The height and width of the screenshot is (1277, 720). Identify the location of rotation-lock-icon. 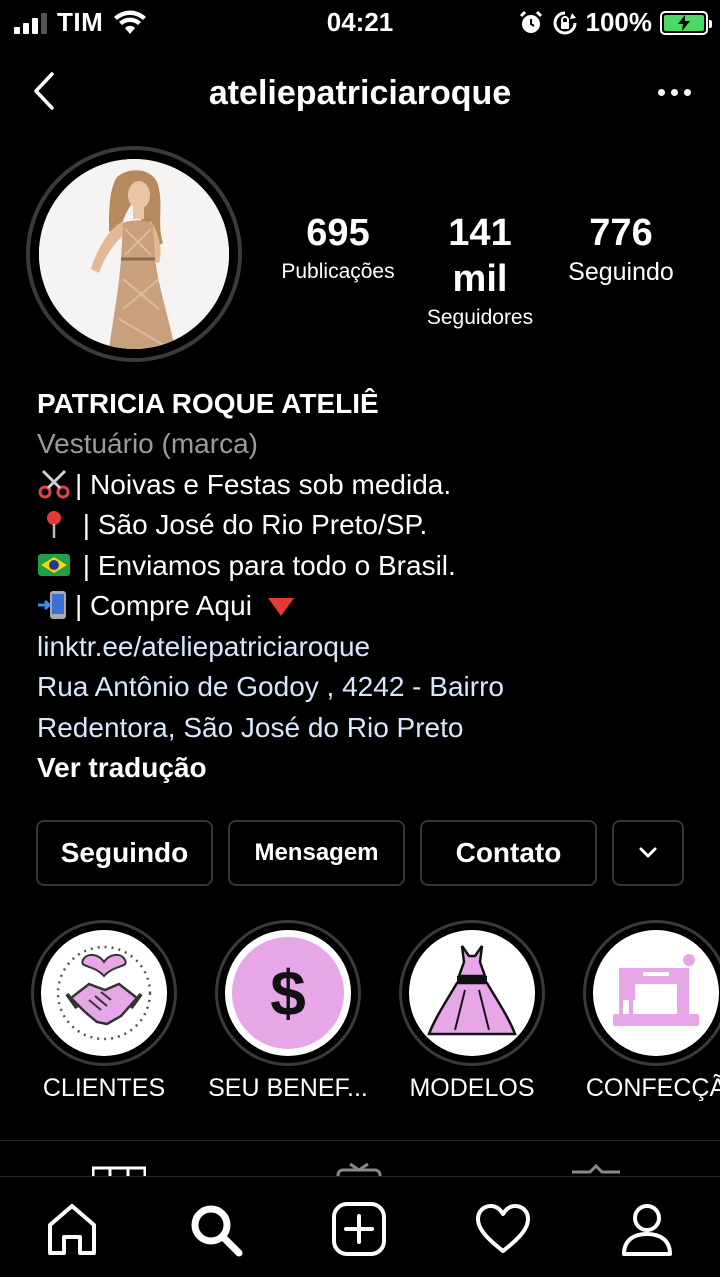
(564, 22).